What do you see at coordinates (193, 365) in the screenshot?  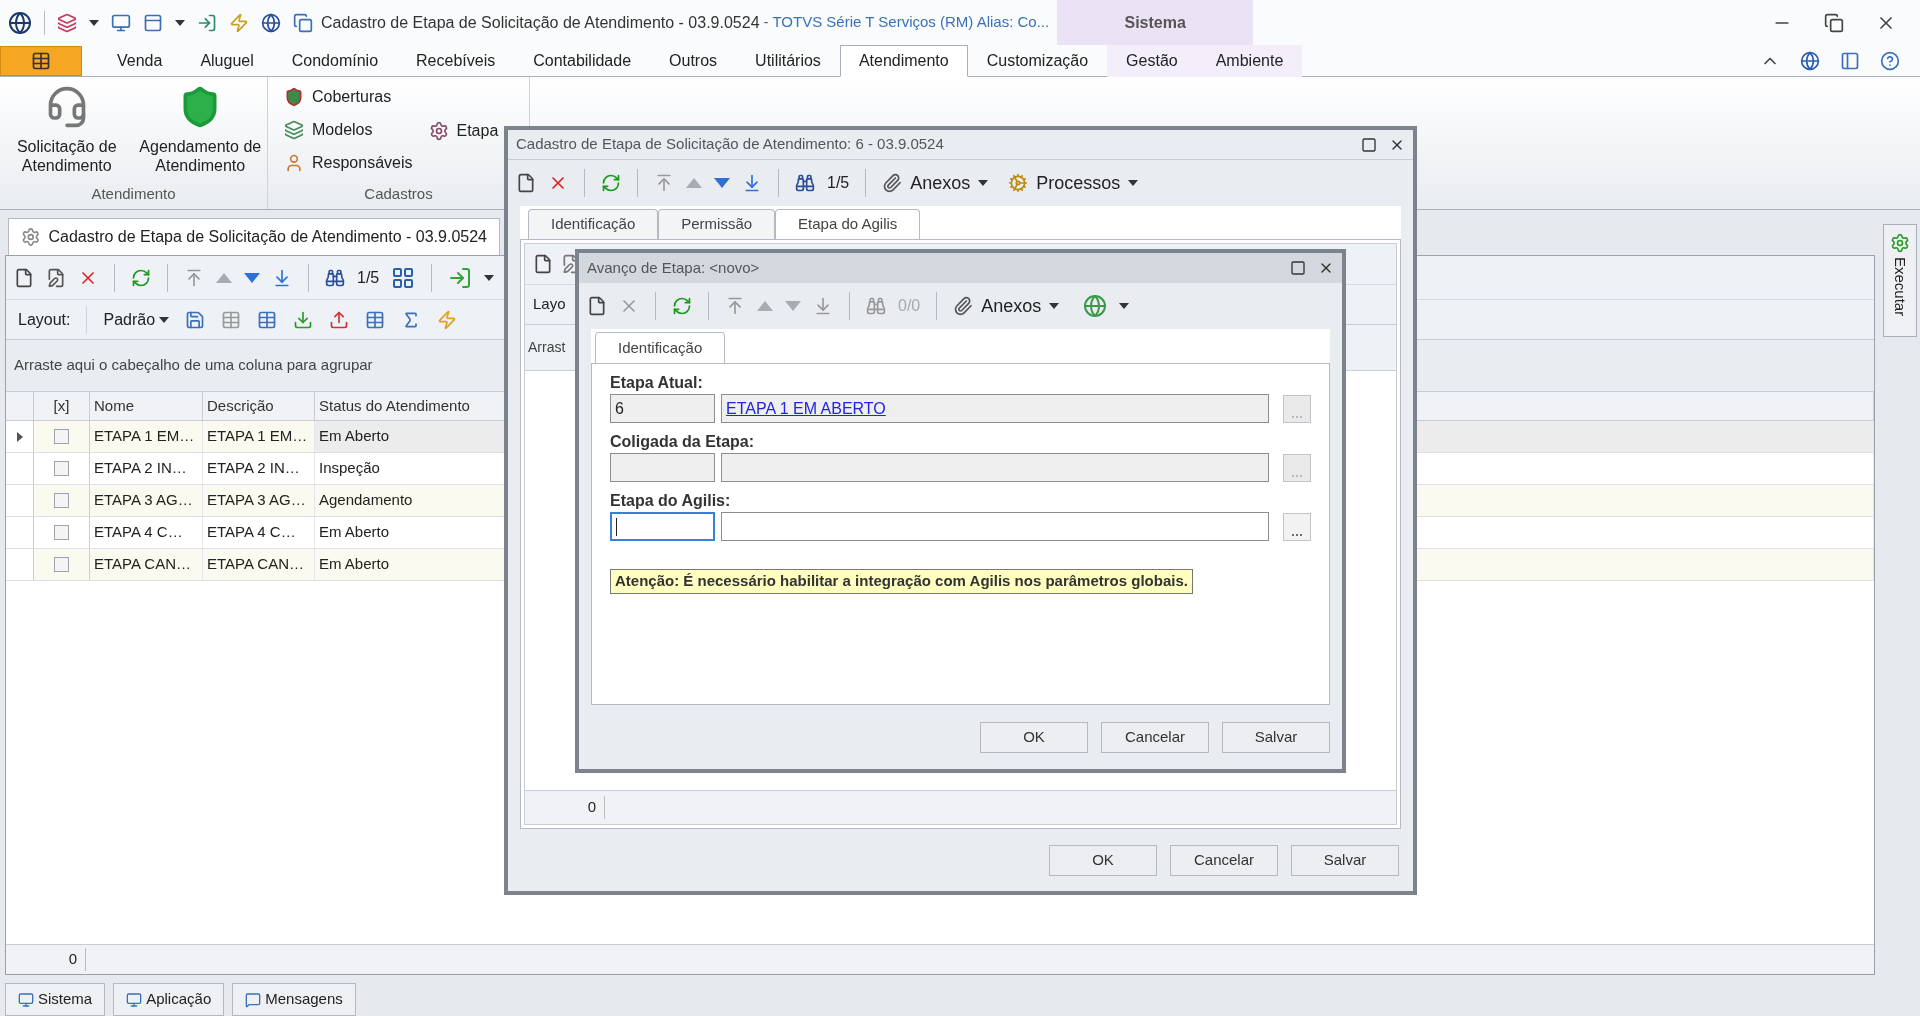 I see `group-by-hint: Arraste aqui o cabeçalho de uma coluna para agrupar` at bounding box center [193, 365].